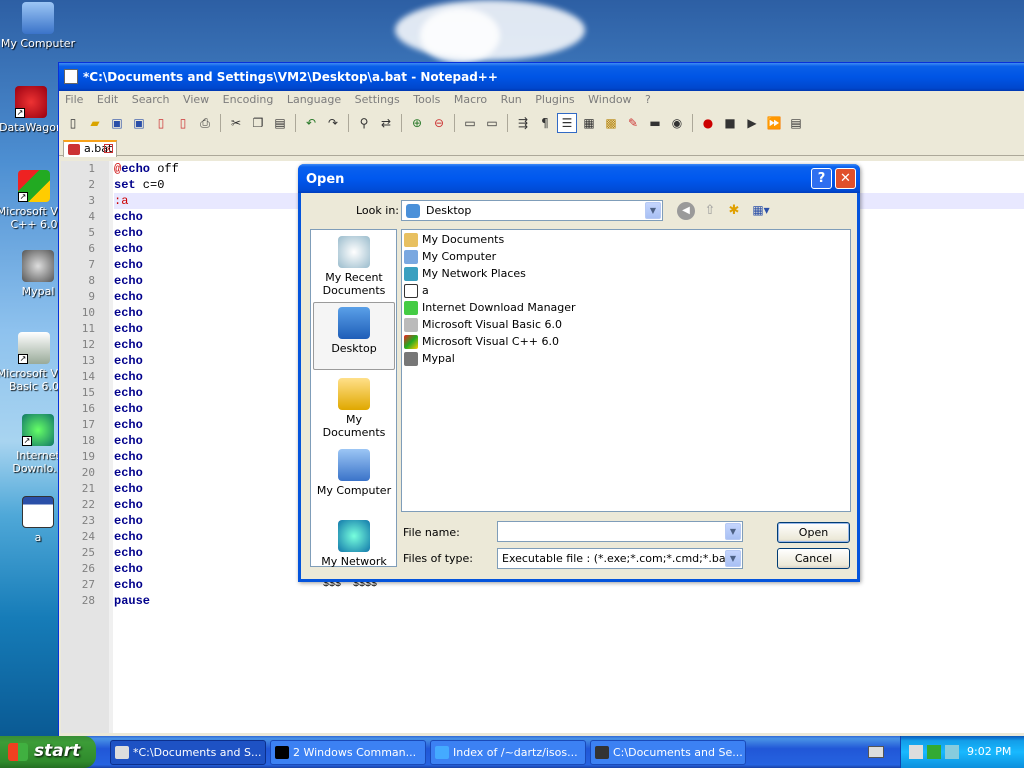 This screenshot has height=768, width=1024. Describe the element at coordinates (108, 148) in the screenshot. I see `close-tab-icon: x` at that location.